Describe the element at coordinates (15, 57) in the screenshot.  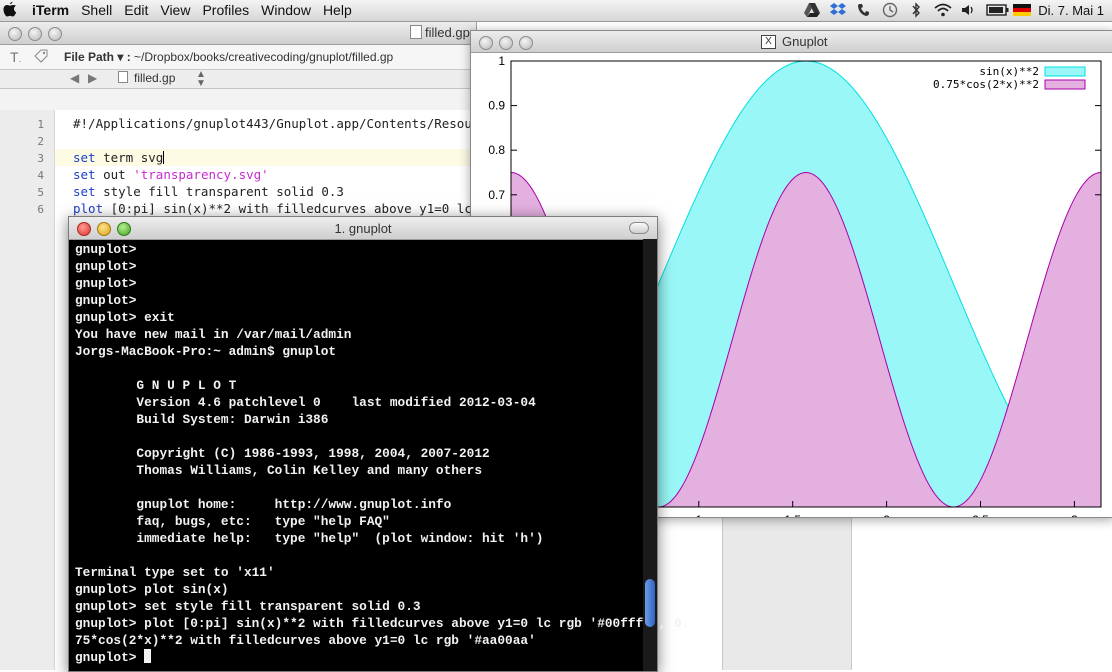
I see `text-tool-icon: T.` at that location.